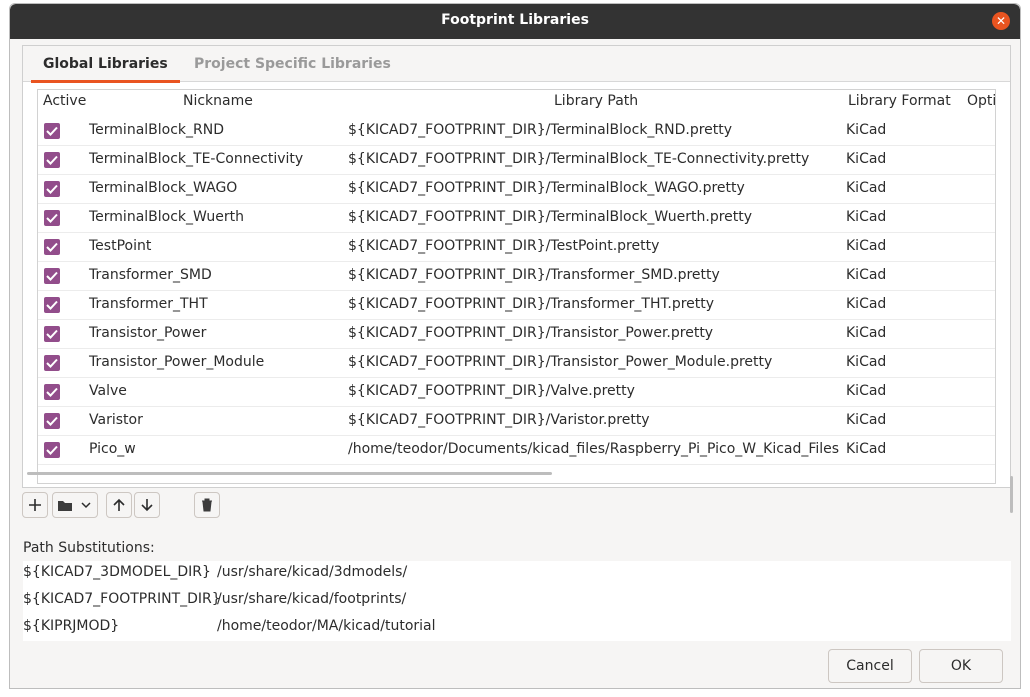 This screenshot has width=1030, height=697. I want to click on move-down-button, so click(147, 505).